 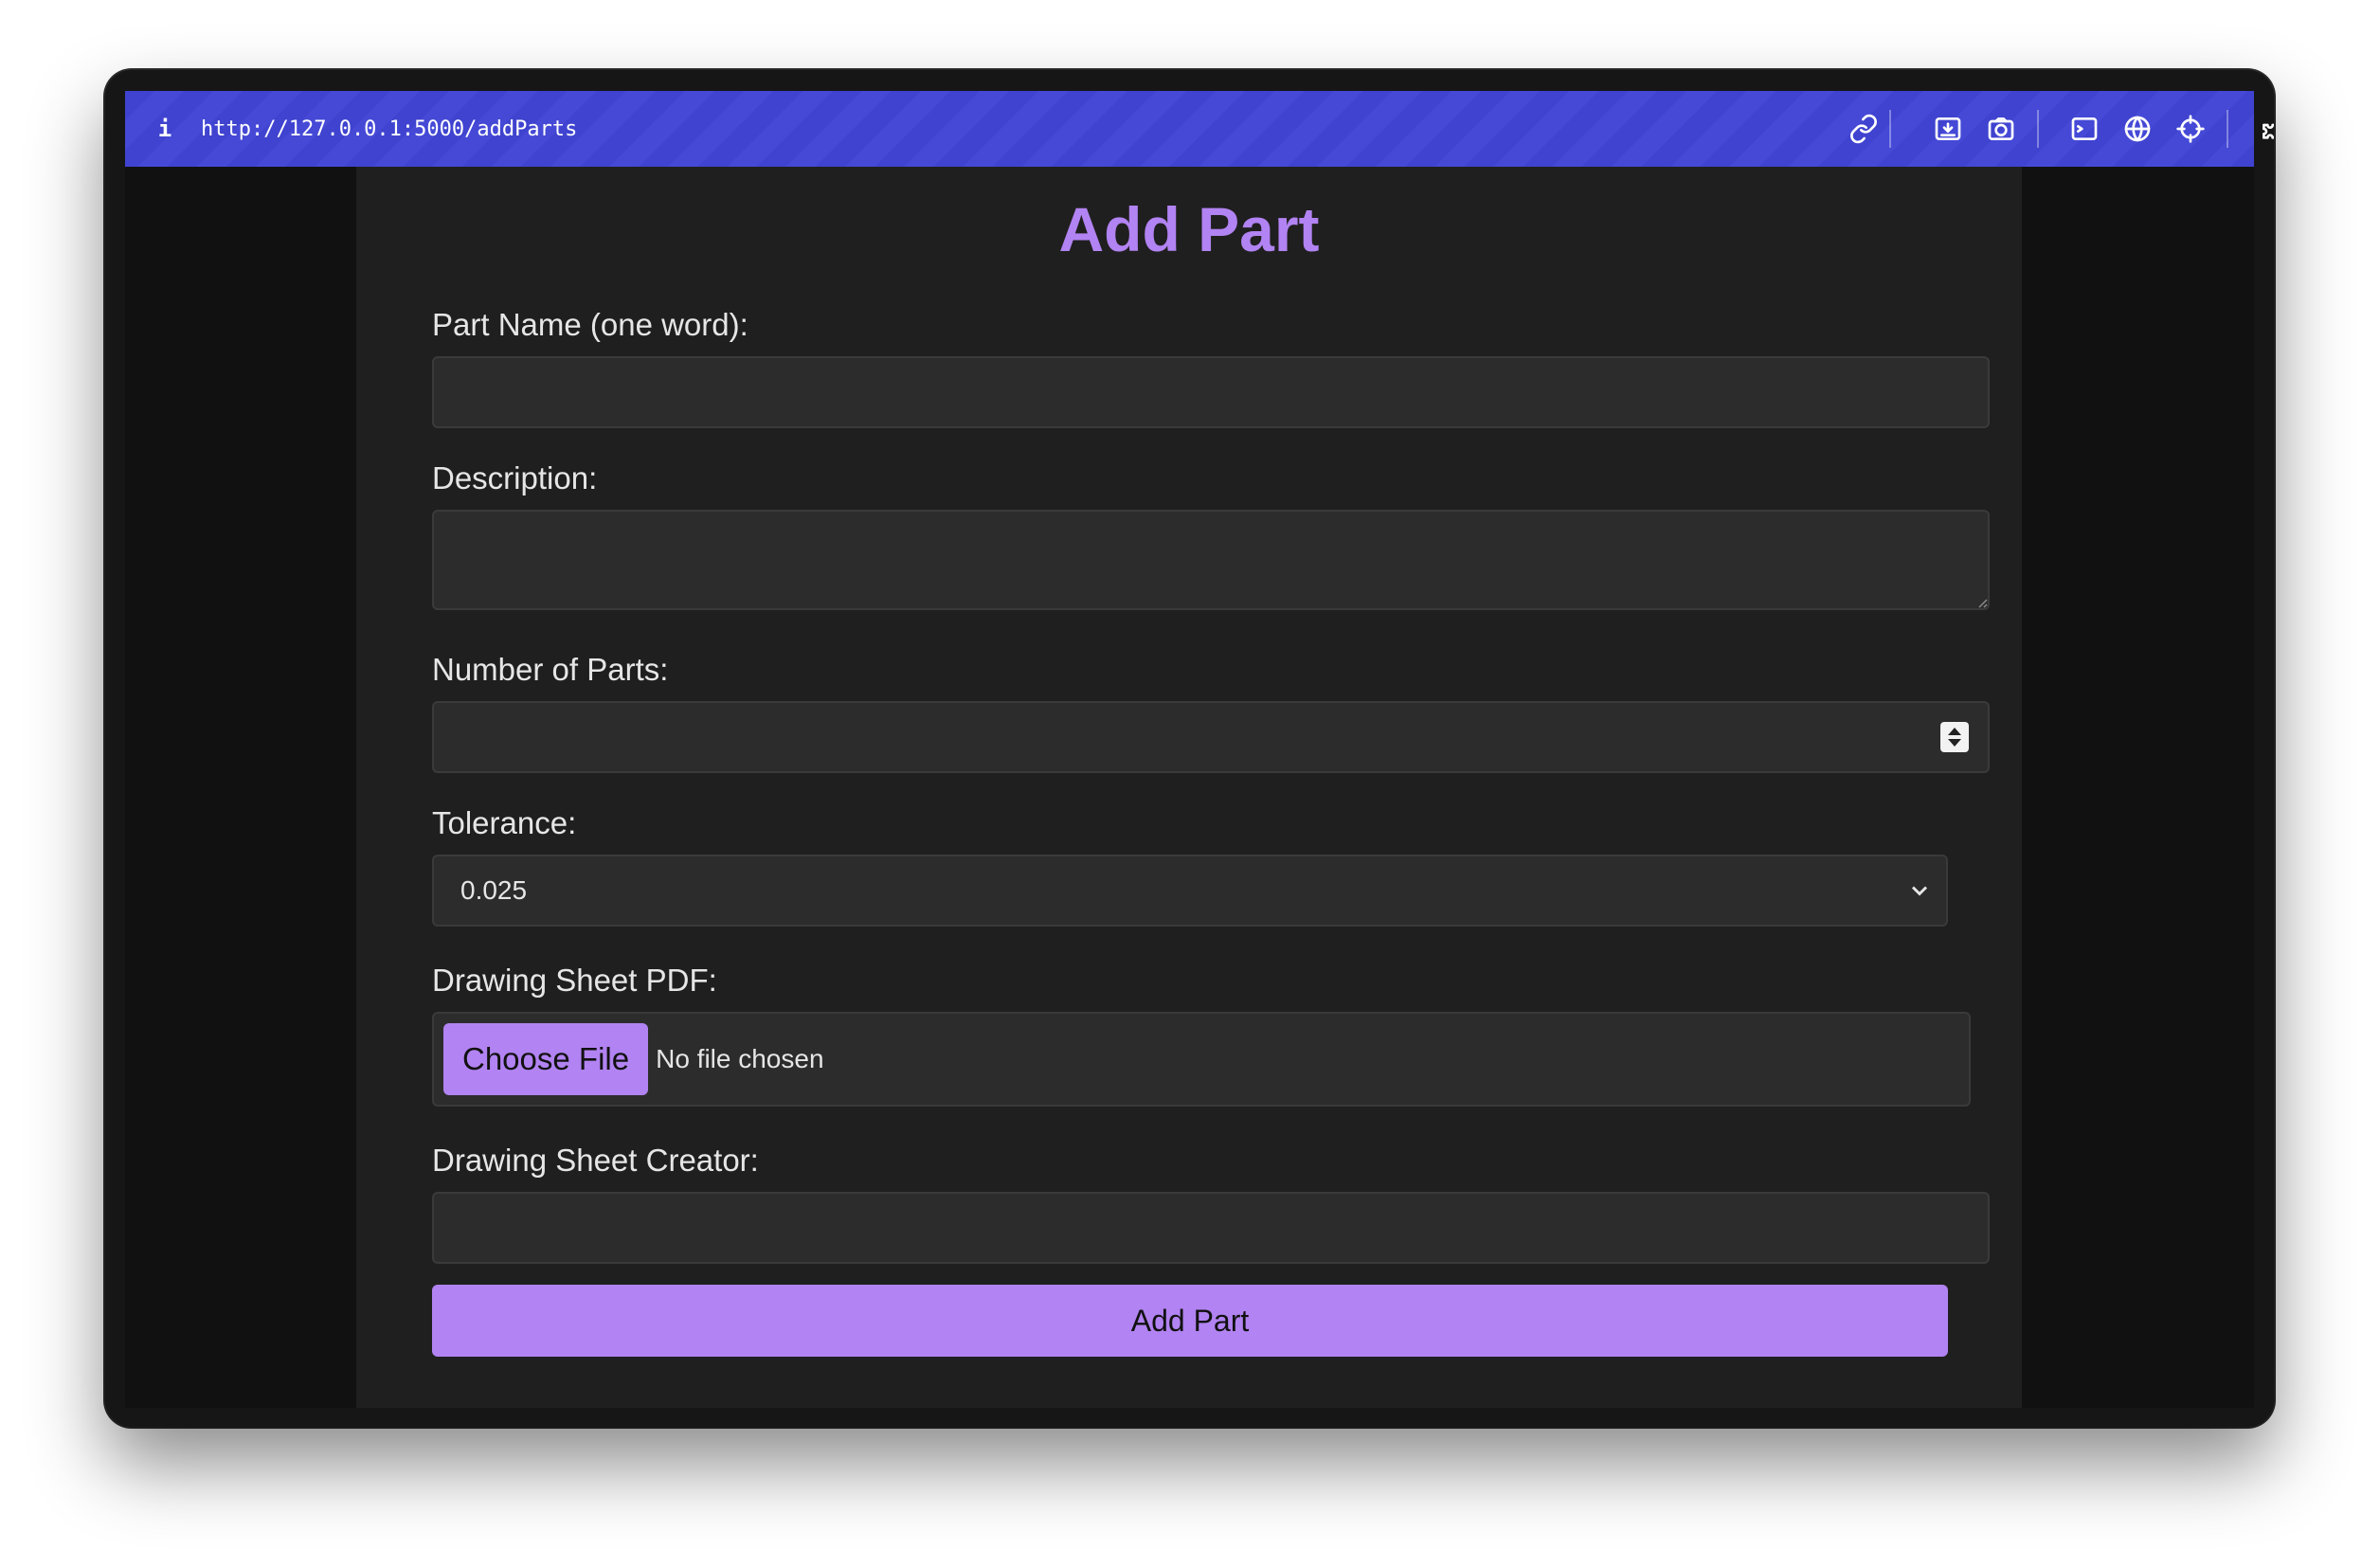 What do you see at coordinates (1211, 737) in the screenshot?
I see `number-of-parts-input` at bounding box center [1211, 737].